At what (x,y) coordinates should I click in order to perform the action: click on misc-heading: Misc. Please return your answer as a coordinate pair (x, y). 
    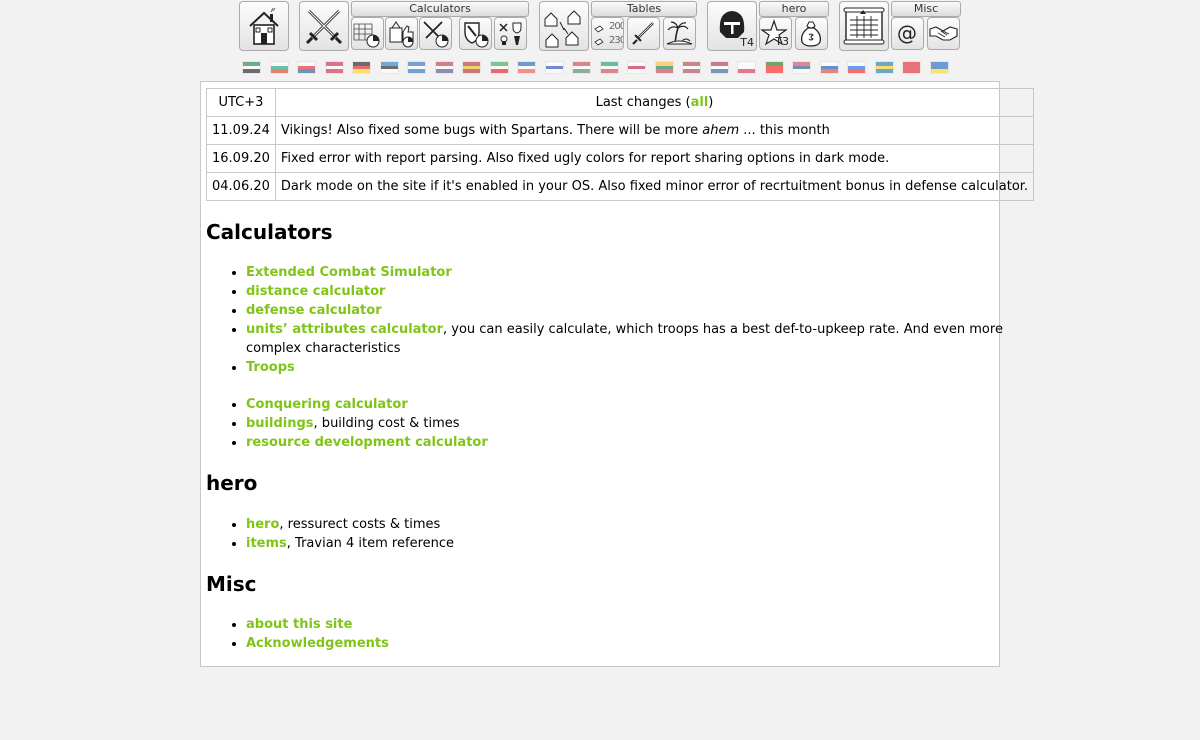
    Looking at the image, I should click on (231, 584).